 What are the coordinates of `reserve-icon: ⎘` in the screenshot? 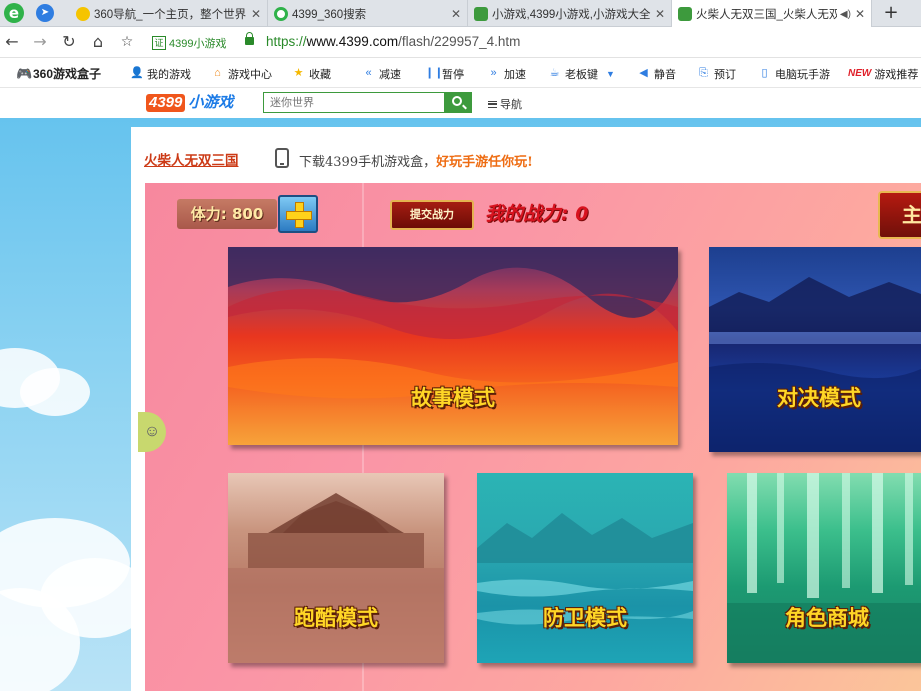 It's located at (703, 73).